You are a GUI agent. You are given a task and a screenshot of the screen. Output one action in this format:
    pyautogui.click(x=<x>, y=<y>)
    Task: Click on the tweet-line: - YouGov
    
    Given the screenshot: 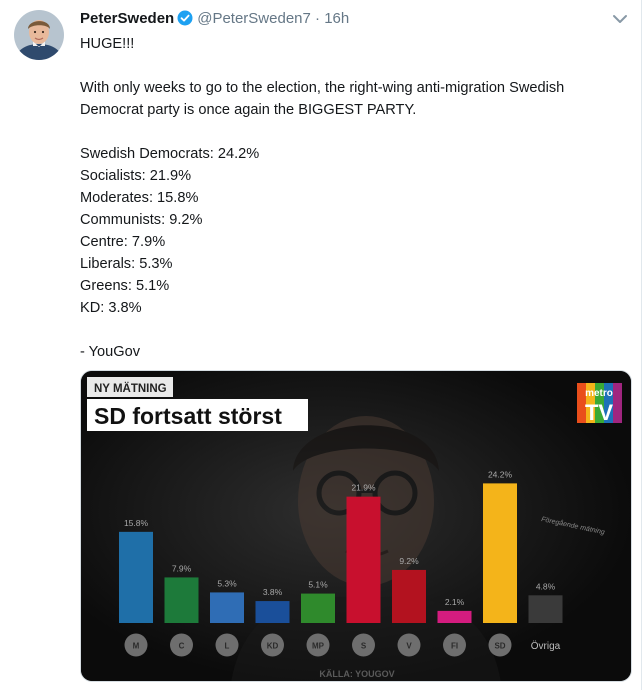 What is the action you would take?
    pyautogui.click(x=110, y=352)
    